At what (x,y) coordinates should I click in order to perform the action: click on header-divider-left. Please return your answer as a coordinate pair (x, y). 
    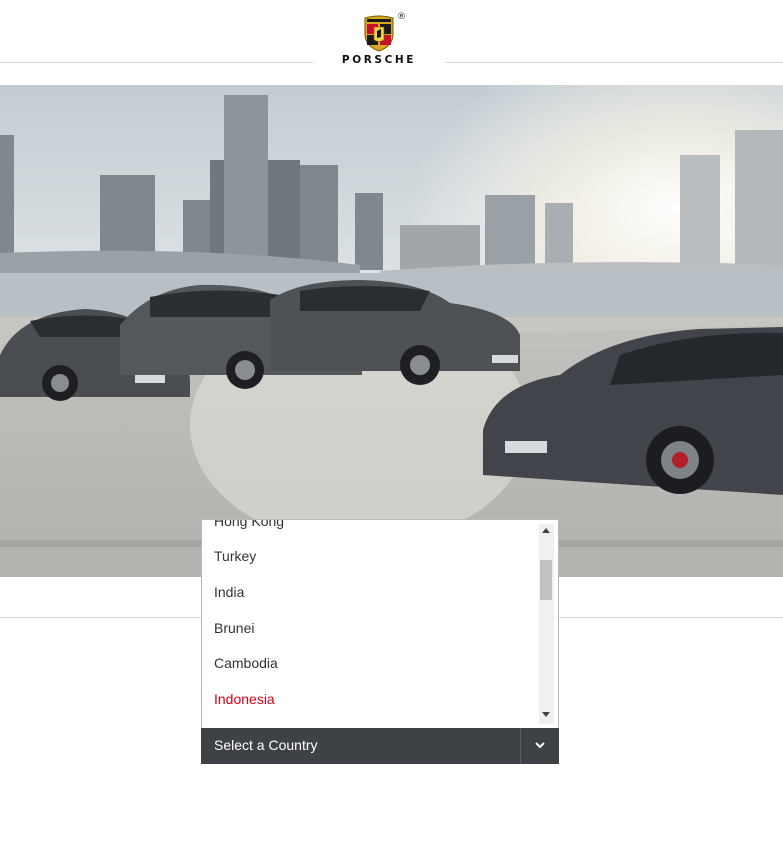
    Looking at the image, I should click on (156, 62).